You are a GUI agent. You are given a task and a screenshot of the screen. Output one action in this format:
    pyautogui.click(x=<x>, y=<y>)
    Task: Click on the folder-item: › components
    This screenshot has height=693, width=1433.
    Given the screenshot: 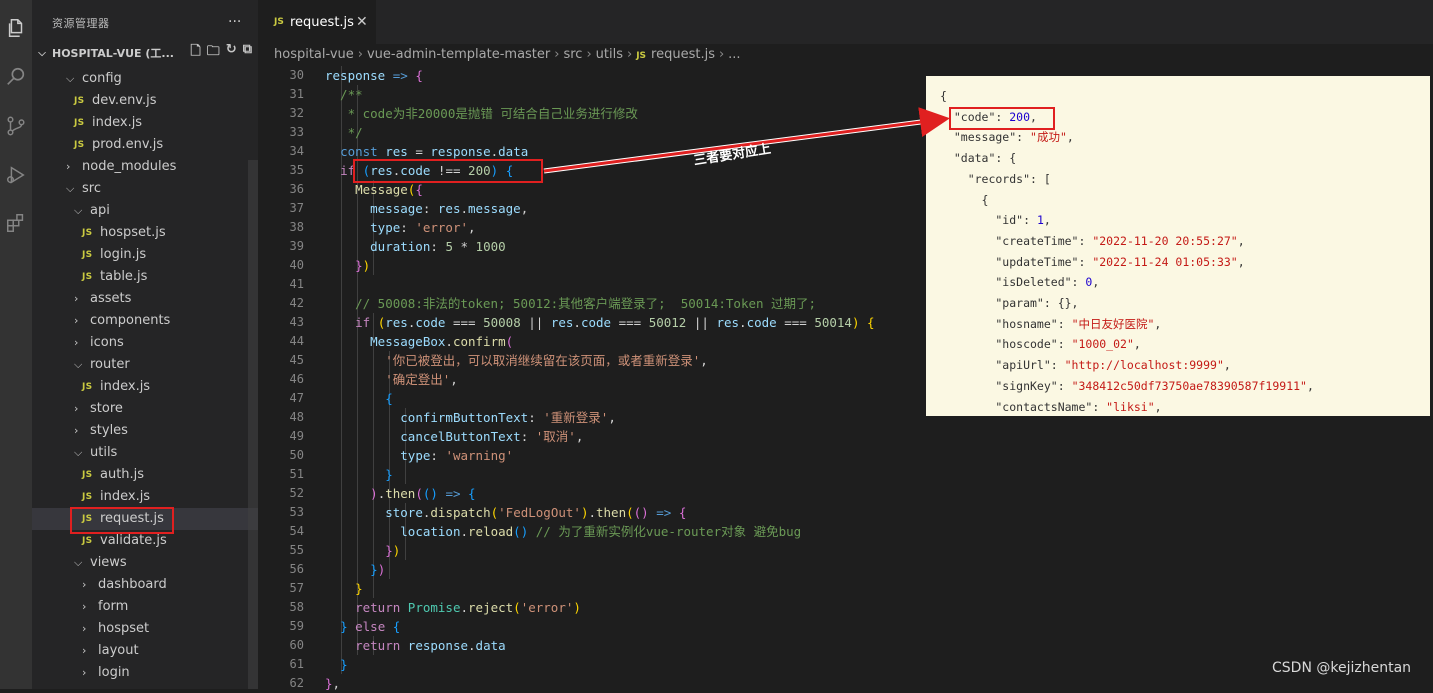 What is the action you would take?
    pyautogui.click(x=145, y=321)
    